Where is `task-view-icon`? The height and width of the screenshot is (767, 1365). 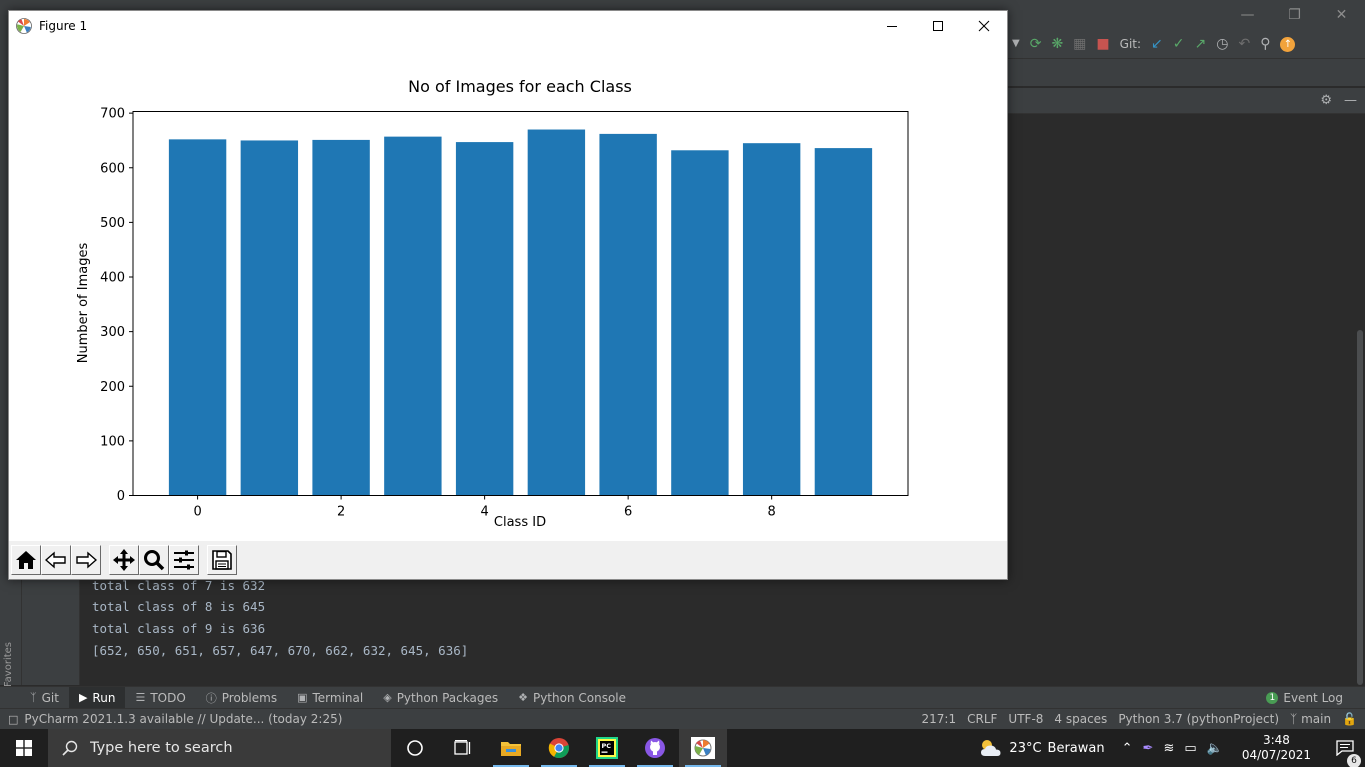
task-view-icon is located at coordinates (462, 747).